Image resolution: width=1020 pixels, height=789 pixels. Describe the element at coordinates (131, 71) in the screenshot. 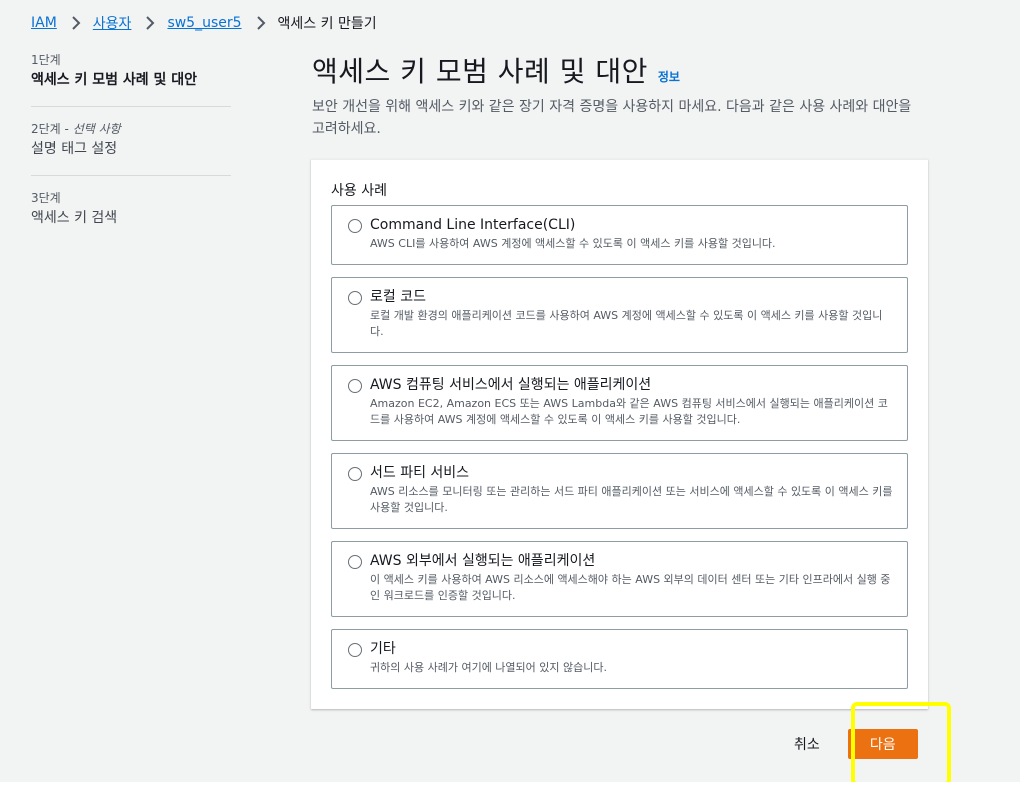

I see `wizard-step-1: 1단계 액세스 키 모범 사례 및 대안` at that location.